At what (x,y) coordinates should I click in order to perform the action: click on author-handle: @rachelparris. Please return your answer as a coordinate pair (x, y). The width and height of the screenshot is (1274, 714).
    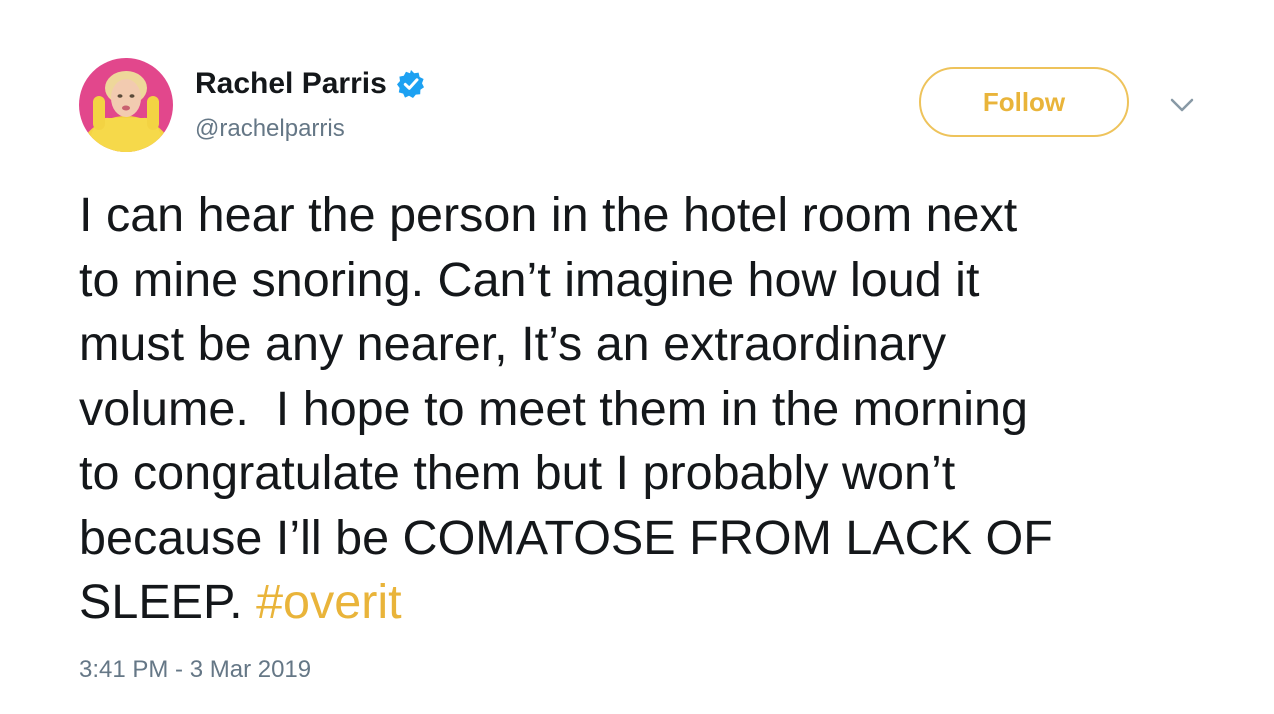
    Looking at the image, I should click on (270, 129).